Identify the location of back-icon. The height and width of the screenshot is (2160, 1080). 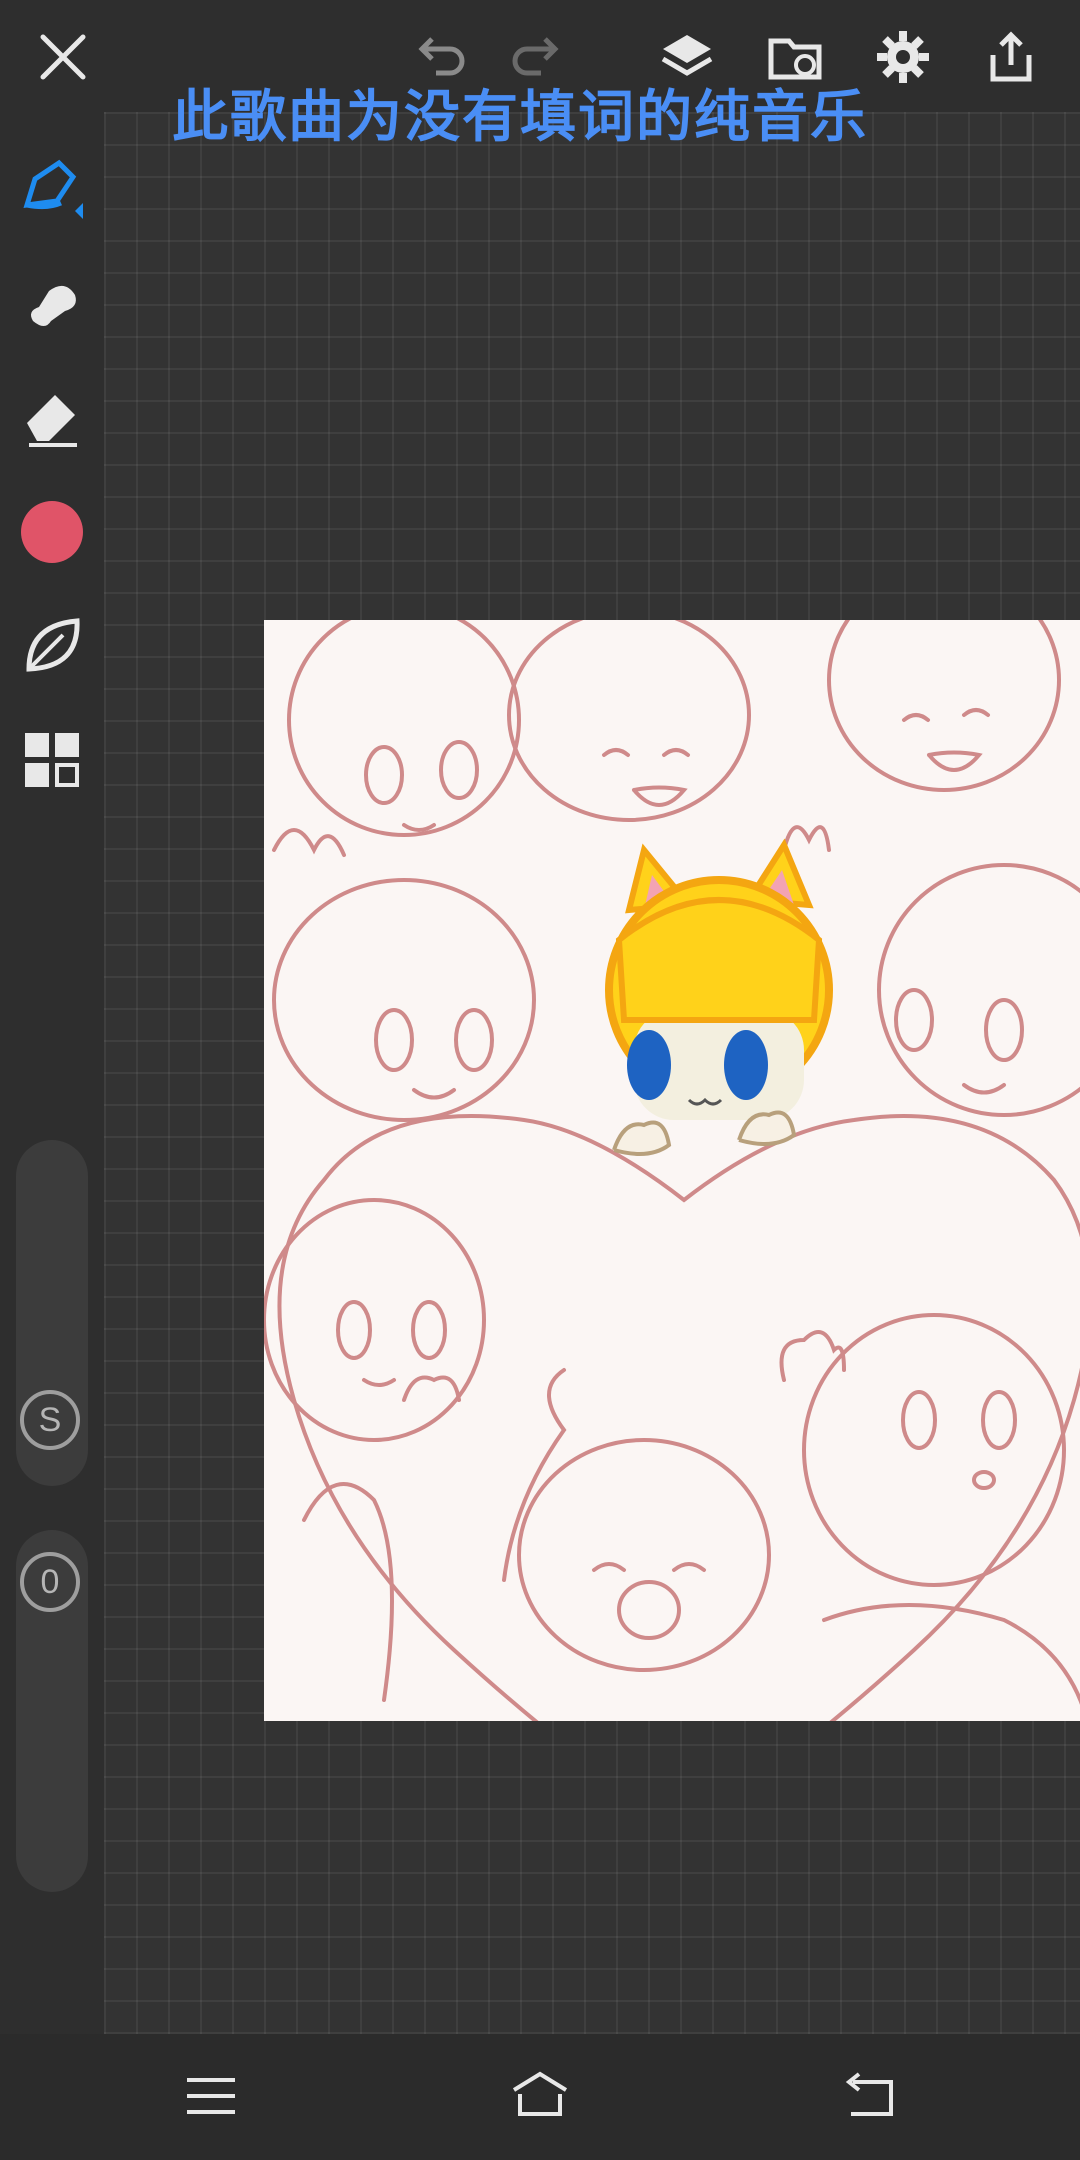
(869, 2096).